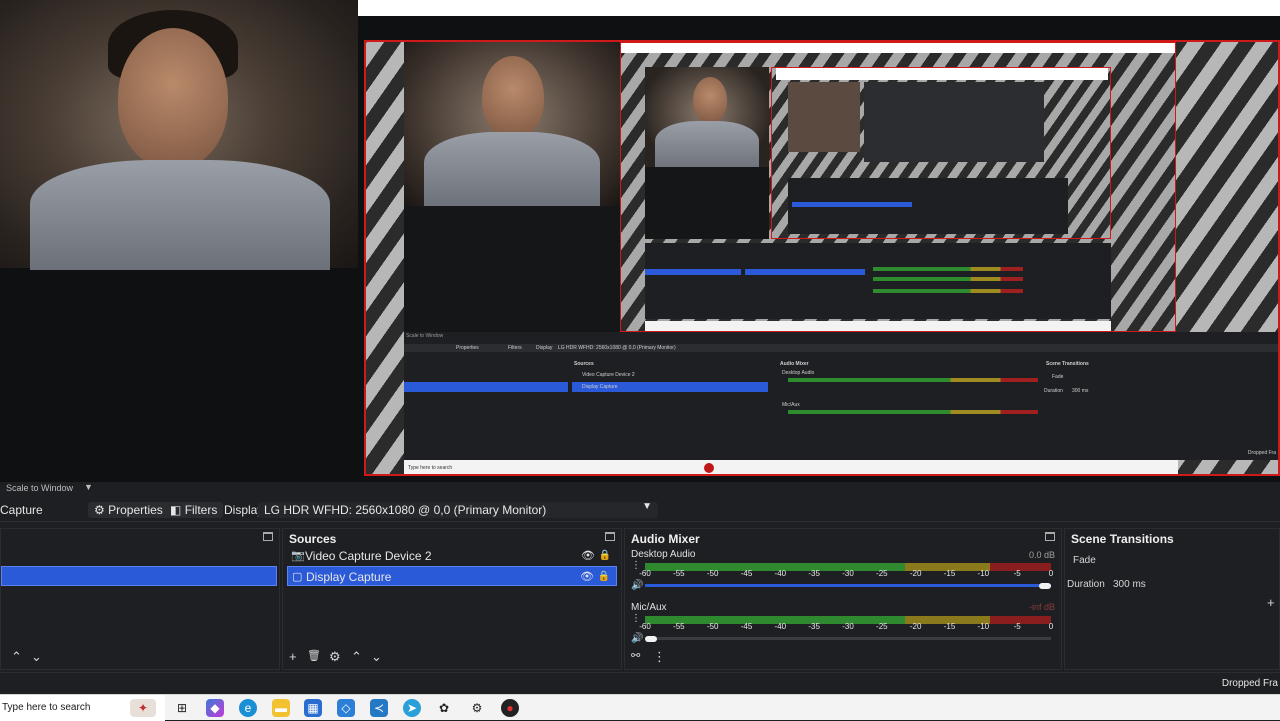 The width and height of the screenshot is (1280, 721). I want to click on scene-transitions-dock: Scene Transitions Fade Duration 300 ms +, so click(1172, 599).